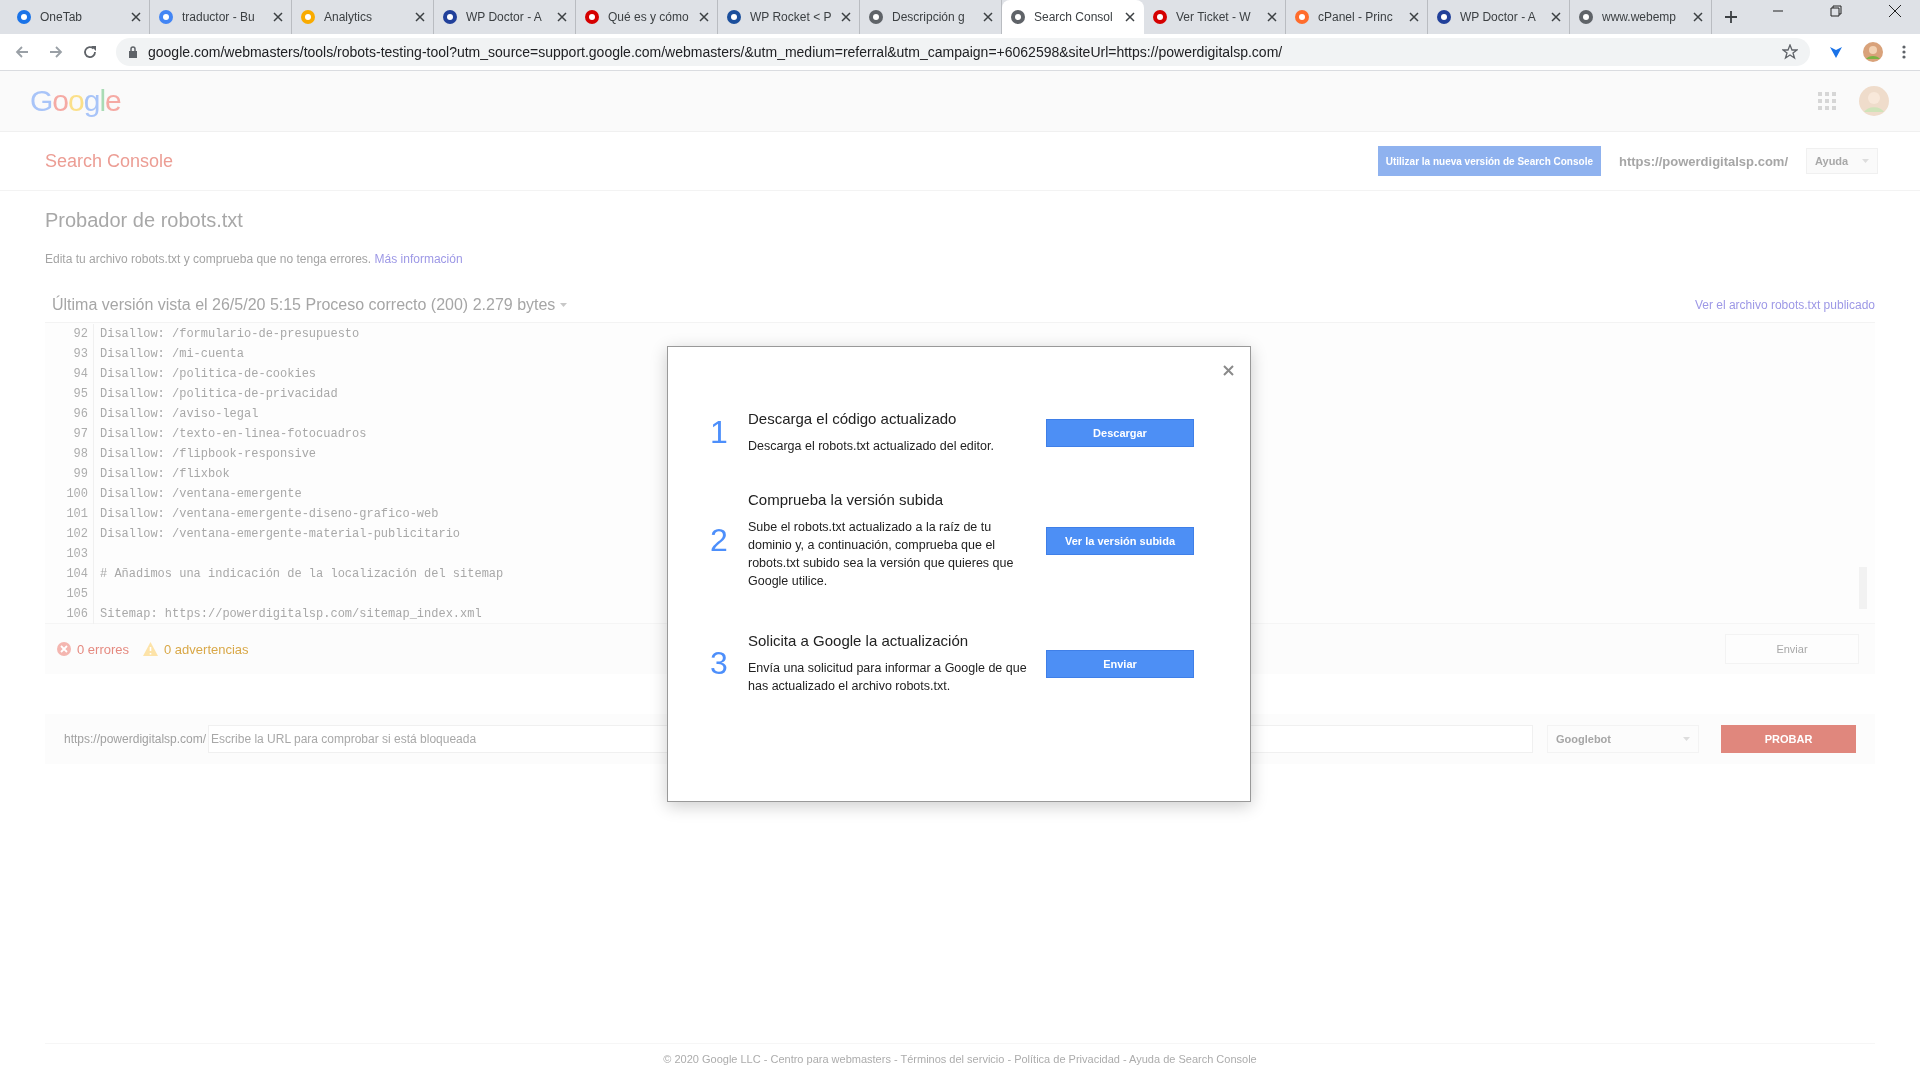 The height and width of the screenshot is (1080, 1920). I want to click on browser-tab: traductor - Bu, so click(221, 17).